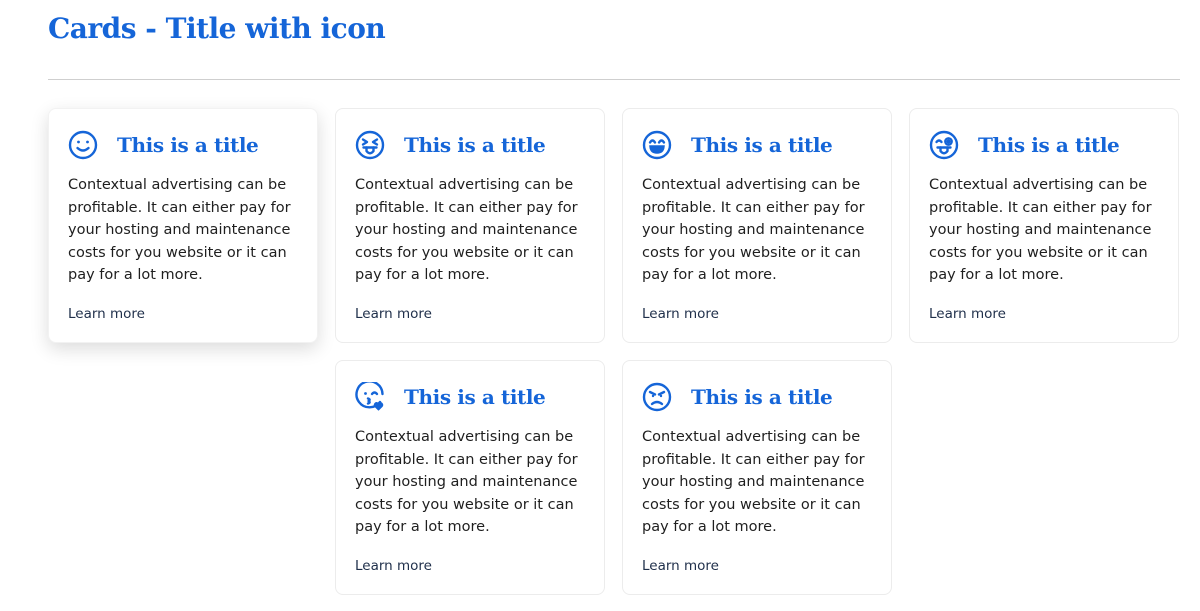 The width and height of the screenshot is (1200, 611). I want to click on kiss-wink-heart-icon, so click(370, 397).